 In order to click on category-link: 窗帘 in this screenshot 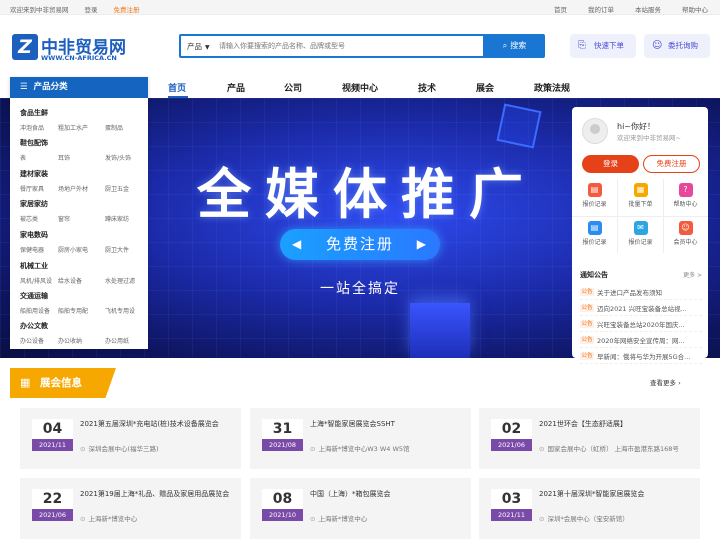, I will do `click(64, 218)`.